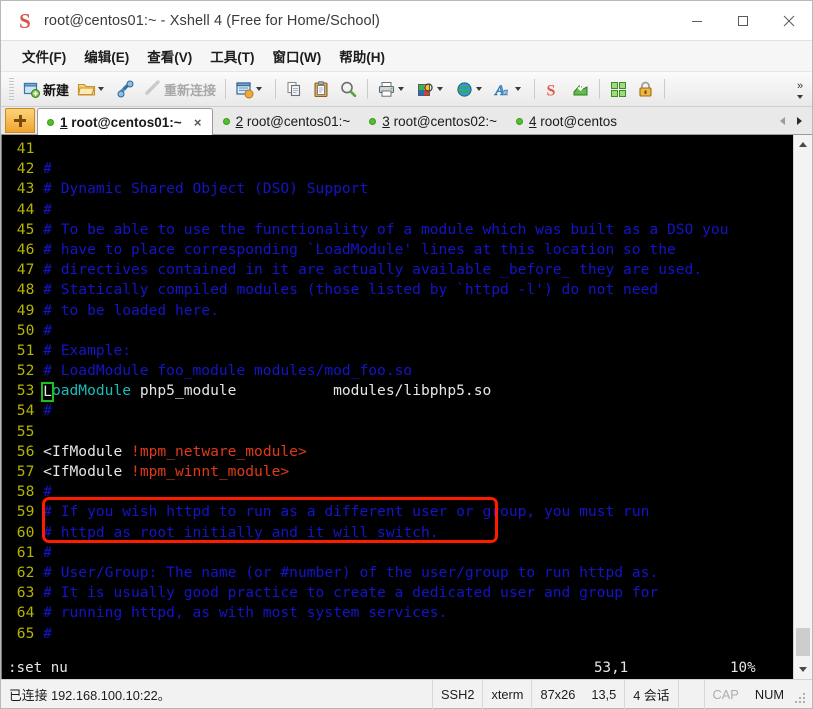 The image size is (813, 709). Describe the element at coordinates (297, 56) in the screenshot. I see `menu-window: 窗口(W)` at that location.